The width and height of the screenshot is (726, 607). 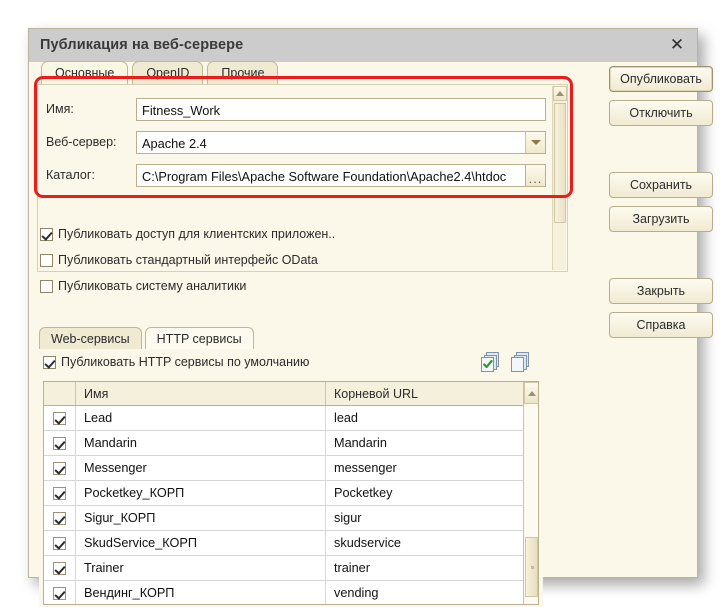 I want to click on row-url-cell: lead, so click(x=416, y=418).